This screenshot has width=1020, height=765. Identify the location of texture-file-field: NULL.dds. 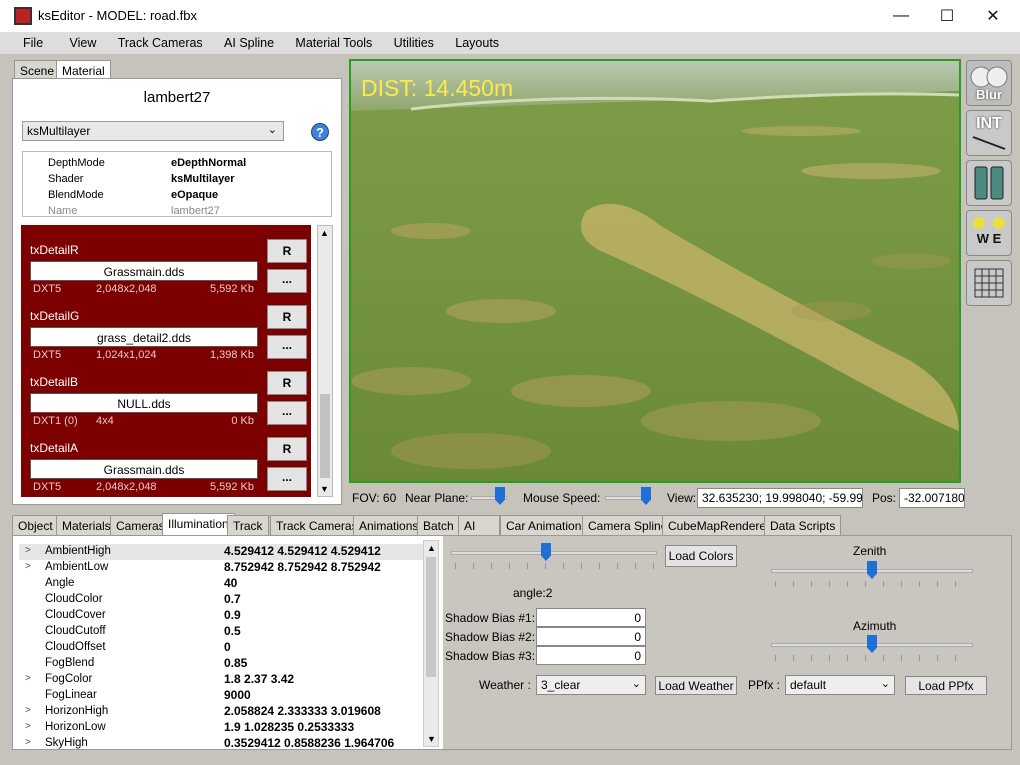
(144, 403).